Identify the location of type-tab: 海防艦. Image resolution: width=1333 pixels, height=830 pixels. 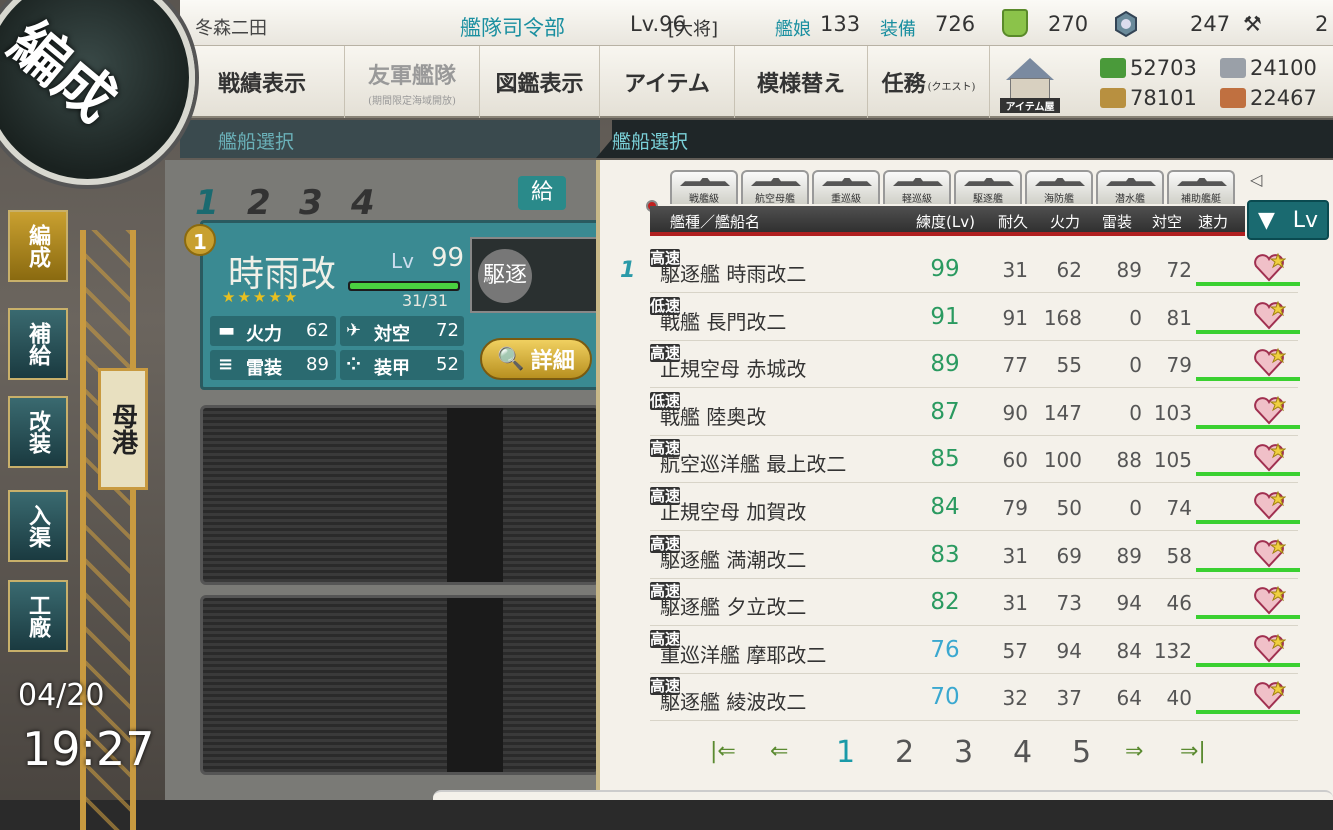
(1059, 187).